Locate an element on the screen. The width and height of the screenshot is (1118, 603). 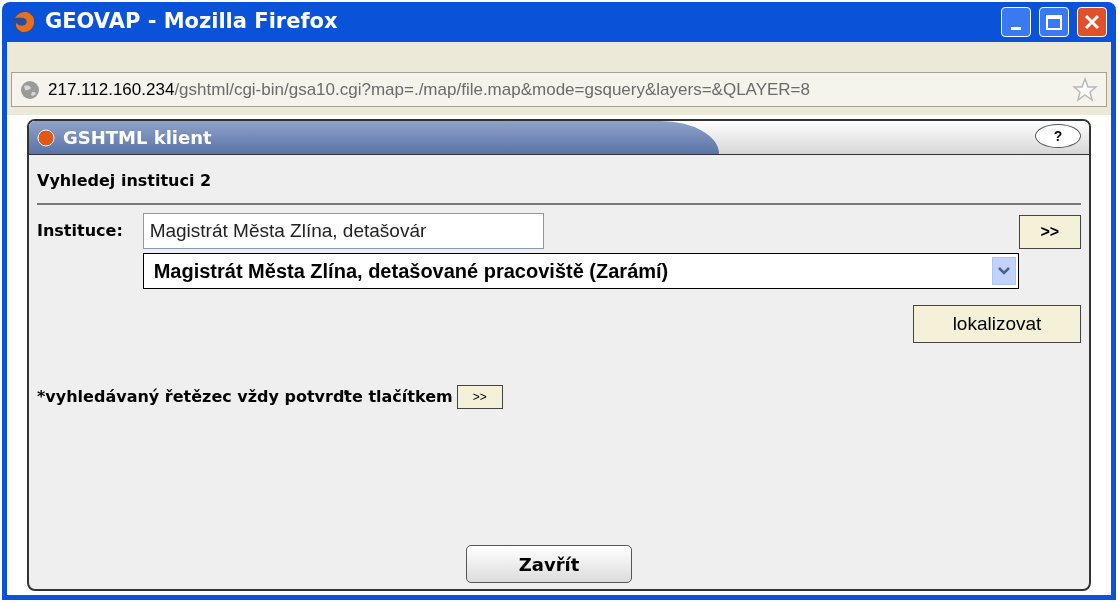
close-icon is located at coordinates (1092, 22).